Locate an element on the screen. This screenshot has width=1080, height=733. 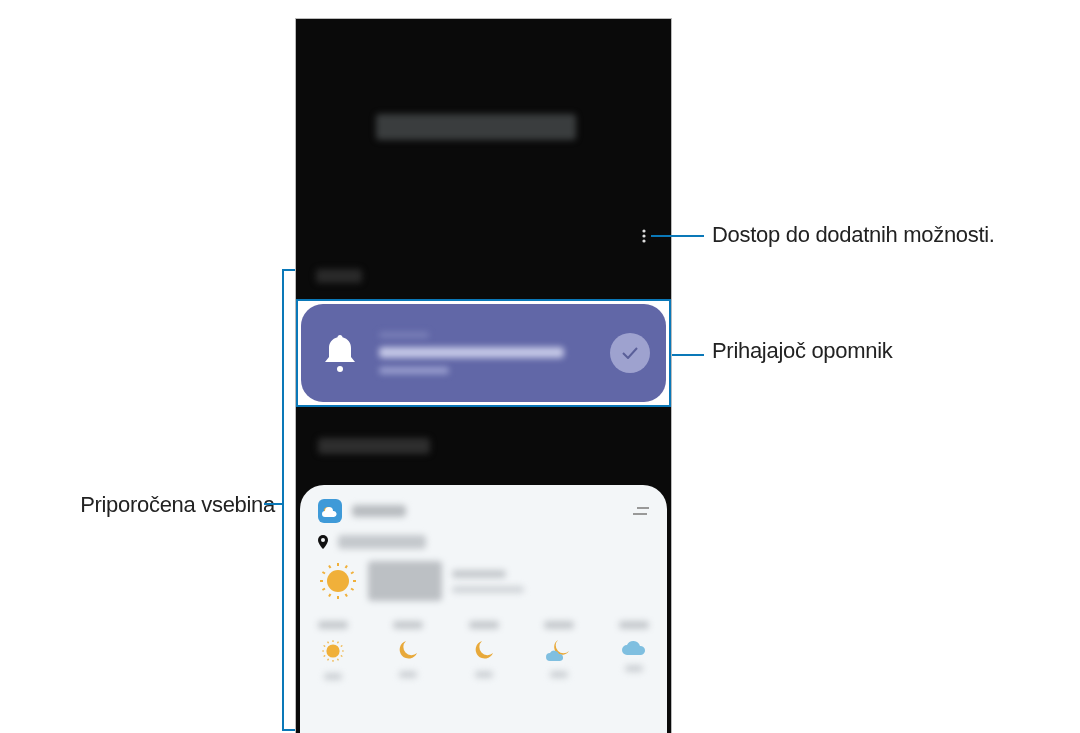
leader-line is located at coordinates (677, 236).